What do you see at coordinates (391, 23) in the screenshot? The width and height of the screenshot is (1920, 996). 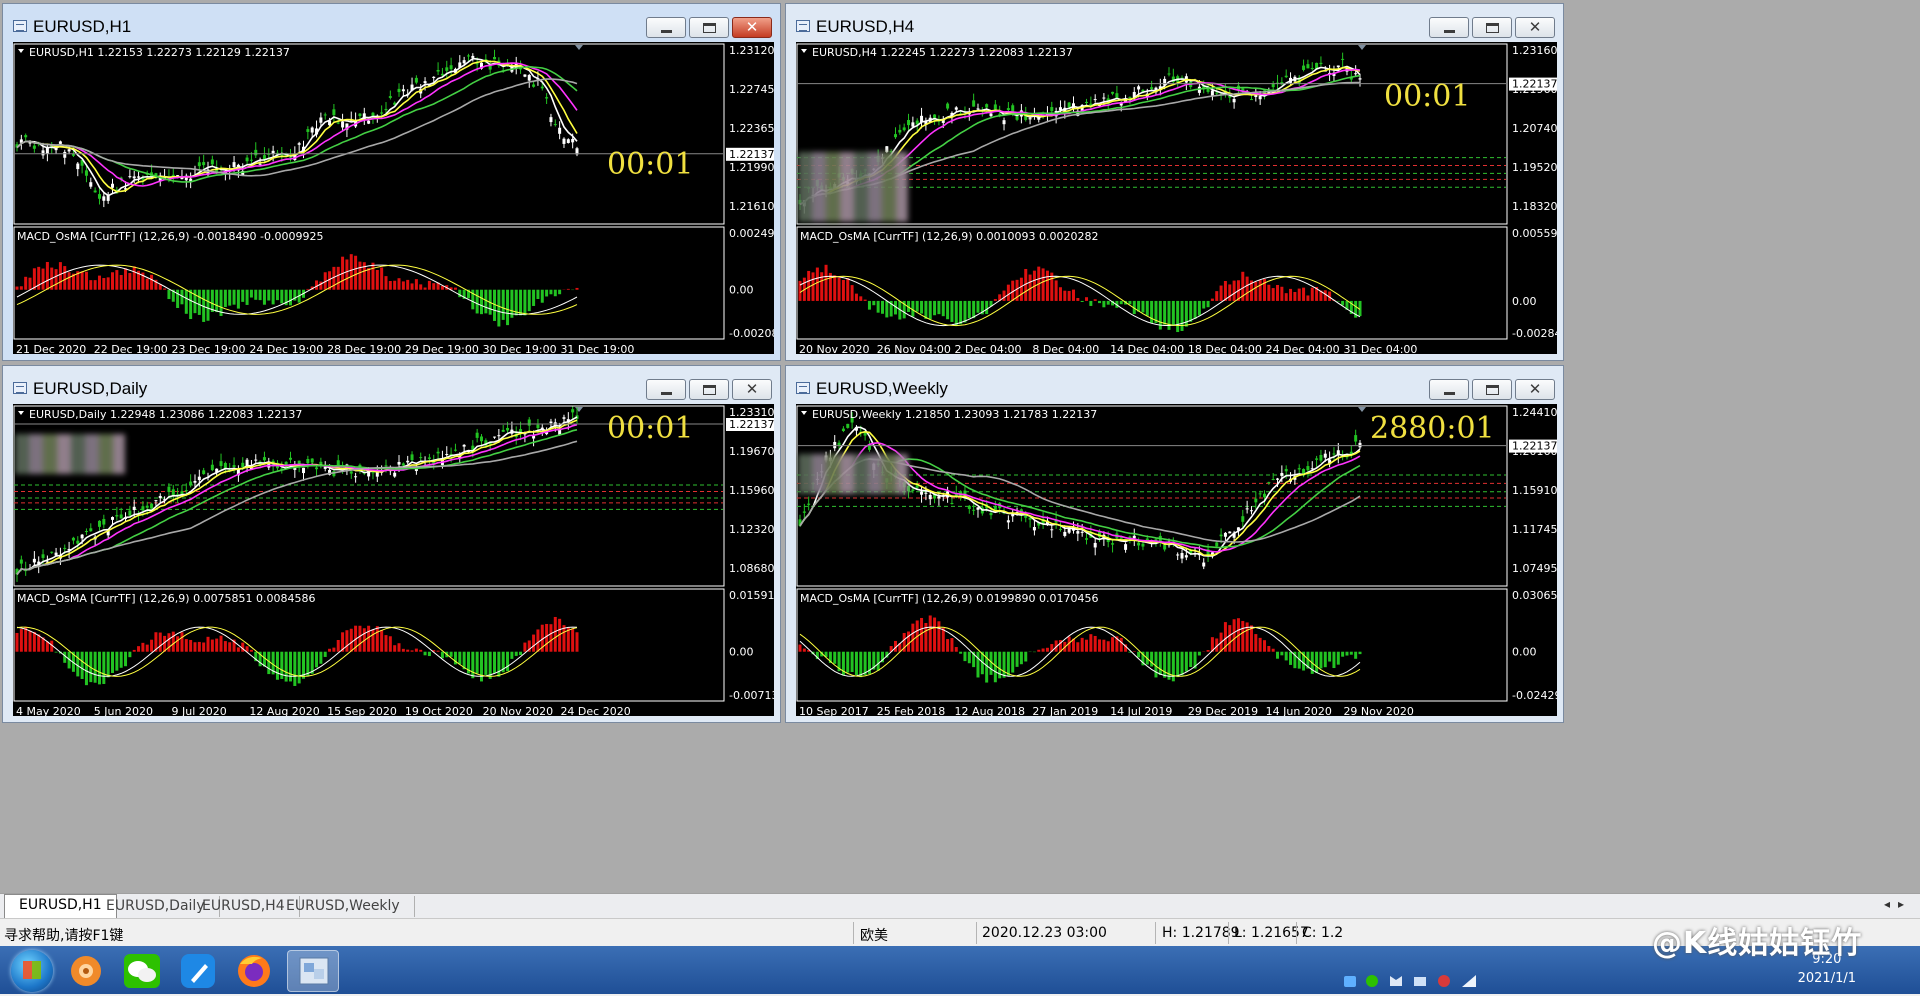 I see `window-titlebar: EURUSD,H1 ✕` at bounding box center [391, 23].